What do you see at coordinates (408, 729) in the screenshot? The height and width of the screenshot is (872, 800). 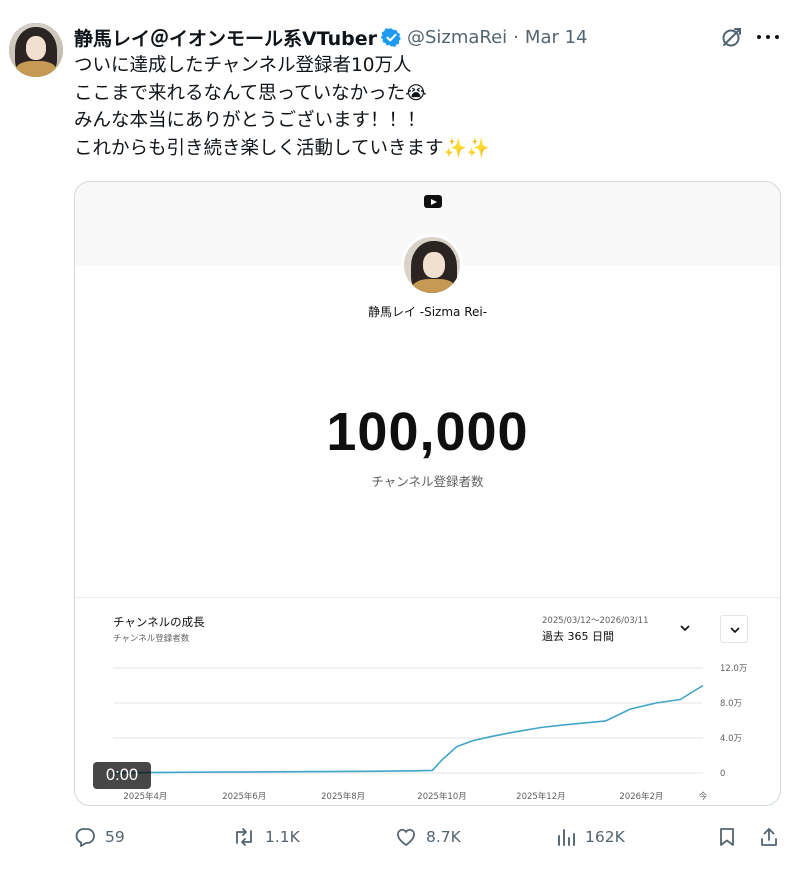 I see `series-line` at bounding box center [408, 729].